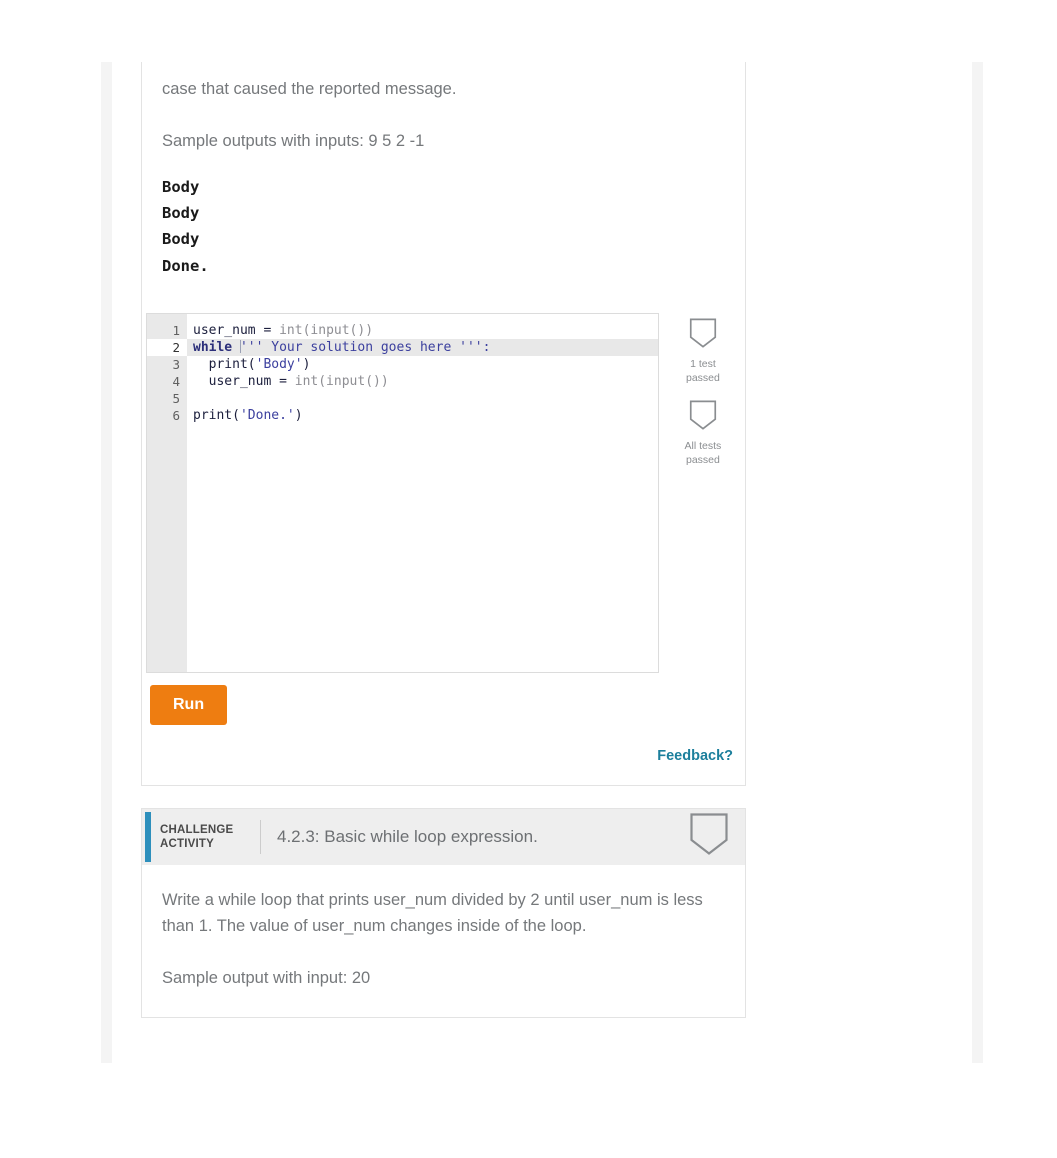  I want to click on editor-code-line: while ''' Your solution goes here ''':, so click(422, 347).